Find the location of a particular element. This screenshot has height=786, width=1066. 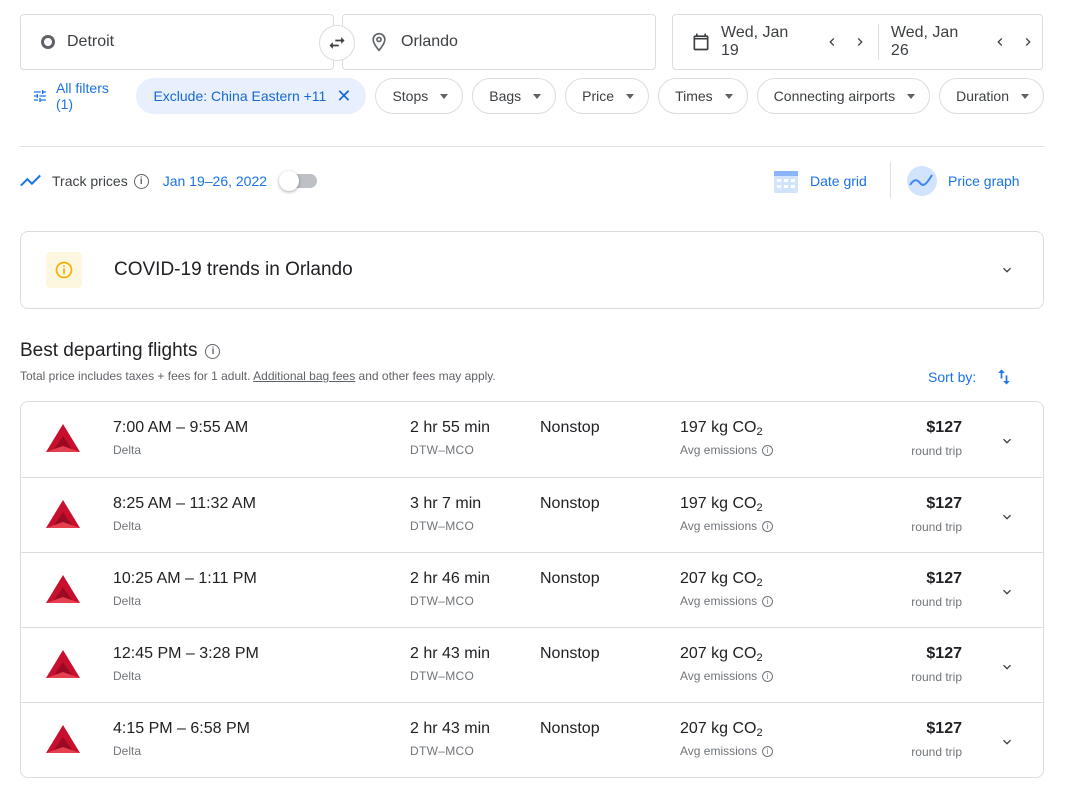

date-grid-button: Date grid is located at coordinates (819, 181).